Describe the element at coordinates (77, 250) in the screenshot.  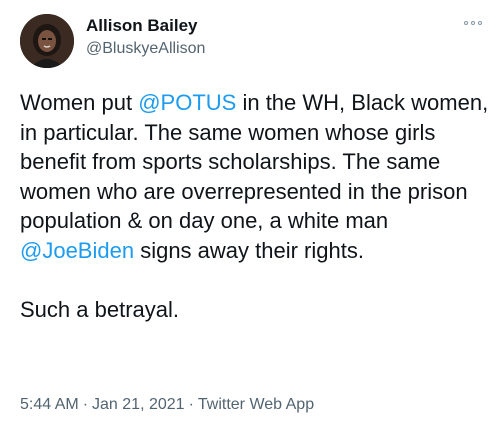
I see `mention-link-joebiden: @JoeBiden` at that location.